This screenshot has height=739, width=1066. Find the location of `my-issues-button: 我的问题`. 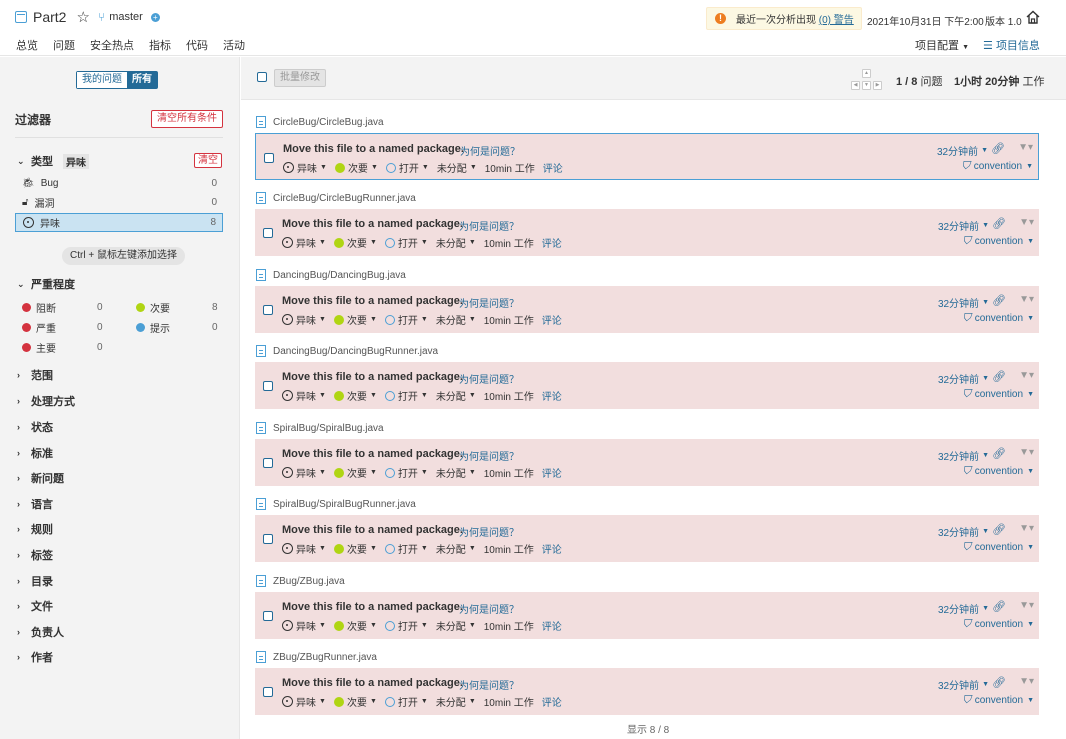

my-issues-button: 我的问题 is located at coordinates (102, 80).